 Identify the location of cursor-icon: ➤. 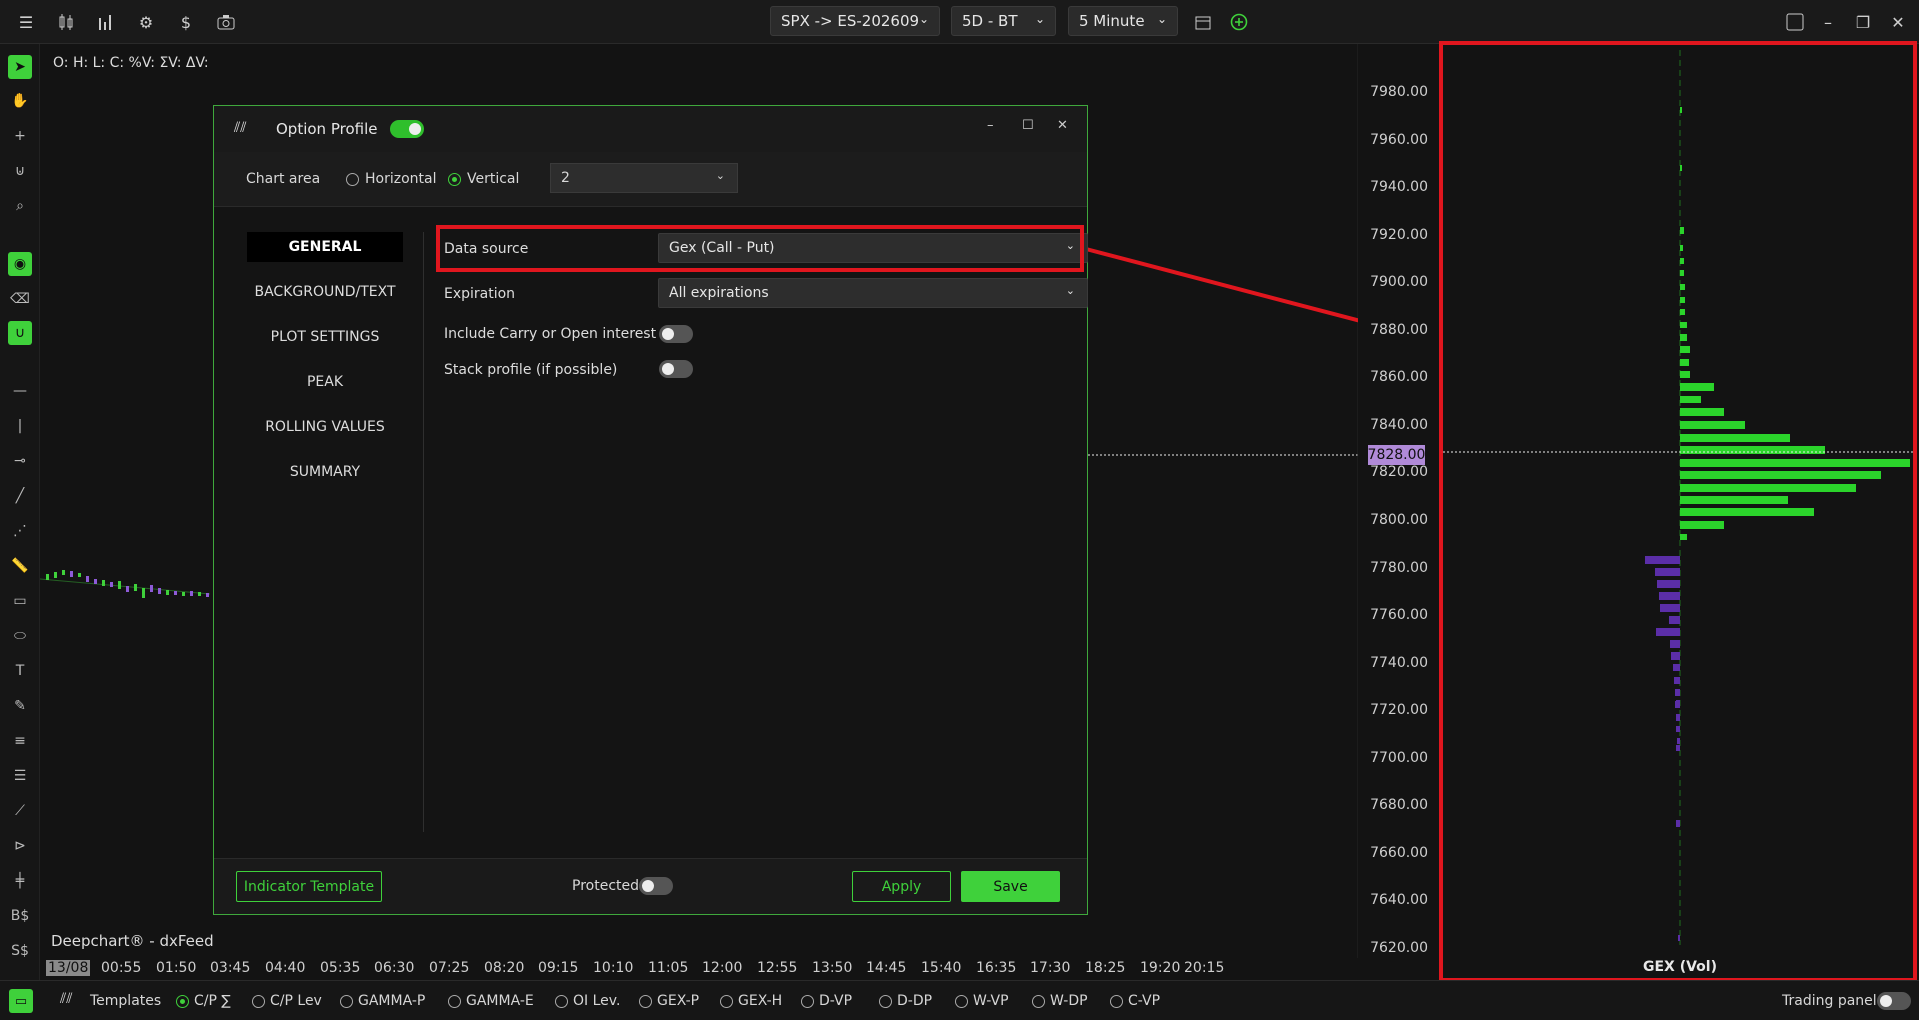
(20, 67).